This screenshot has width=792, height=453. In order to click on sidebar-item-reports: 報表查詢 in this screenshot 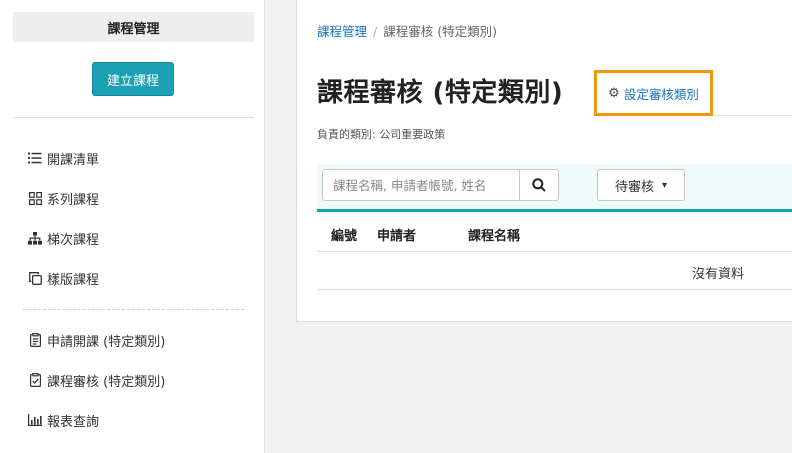, I will do `click(63, 420)`.